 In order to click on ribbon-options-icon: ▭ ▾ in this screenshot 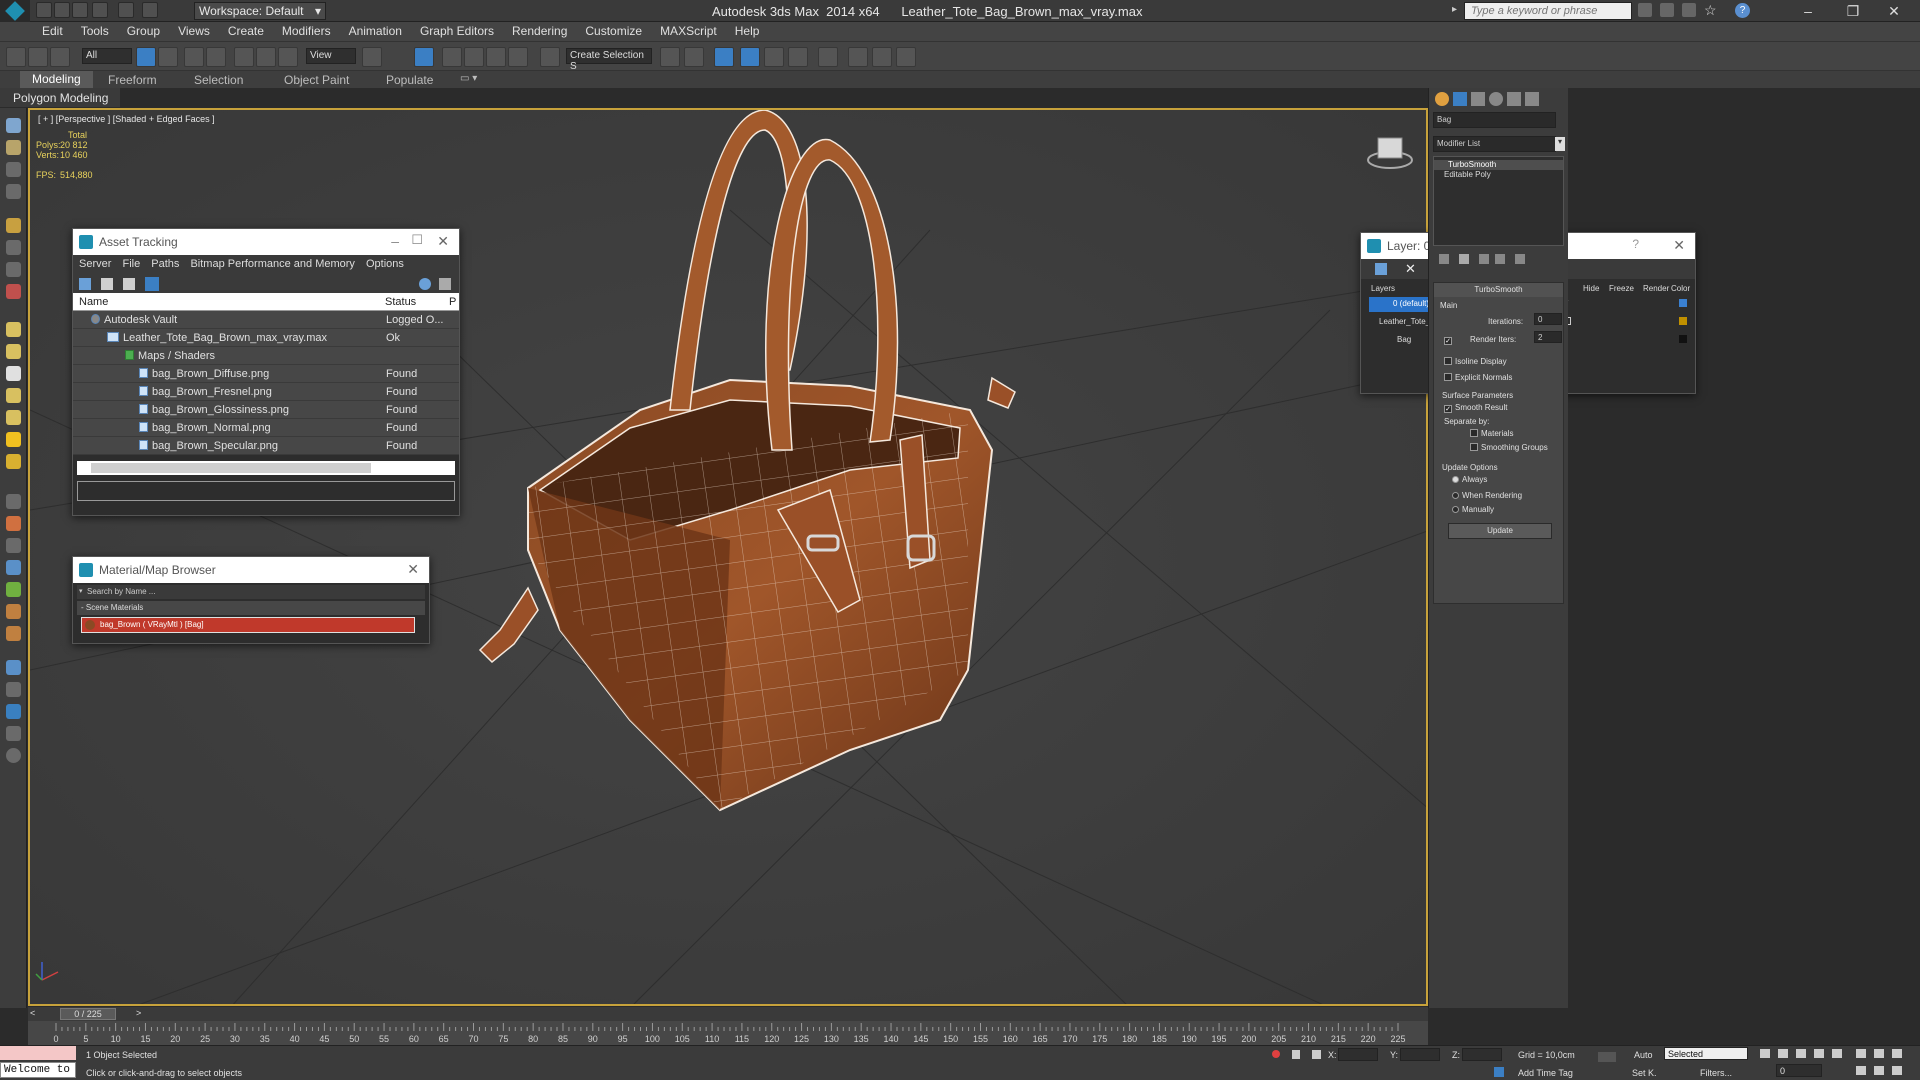, I will do `click(468, 78)`.